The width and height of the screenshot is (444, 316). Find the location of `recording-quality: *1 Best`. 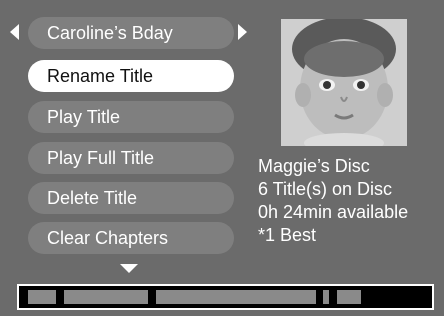

recording-quality: *1 Best is located at coordinates (287, 235).